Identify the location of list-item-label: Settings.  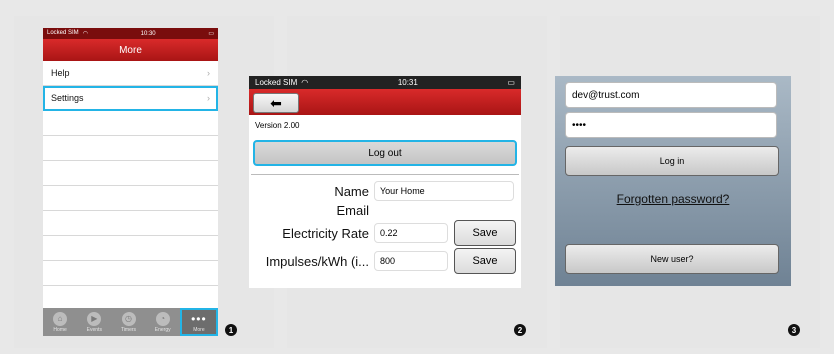
(67, 98).